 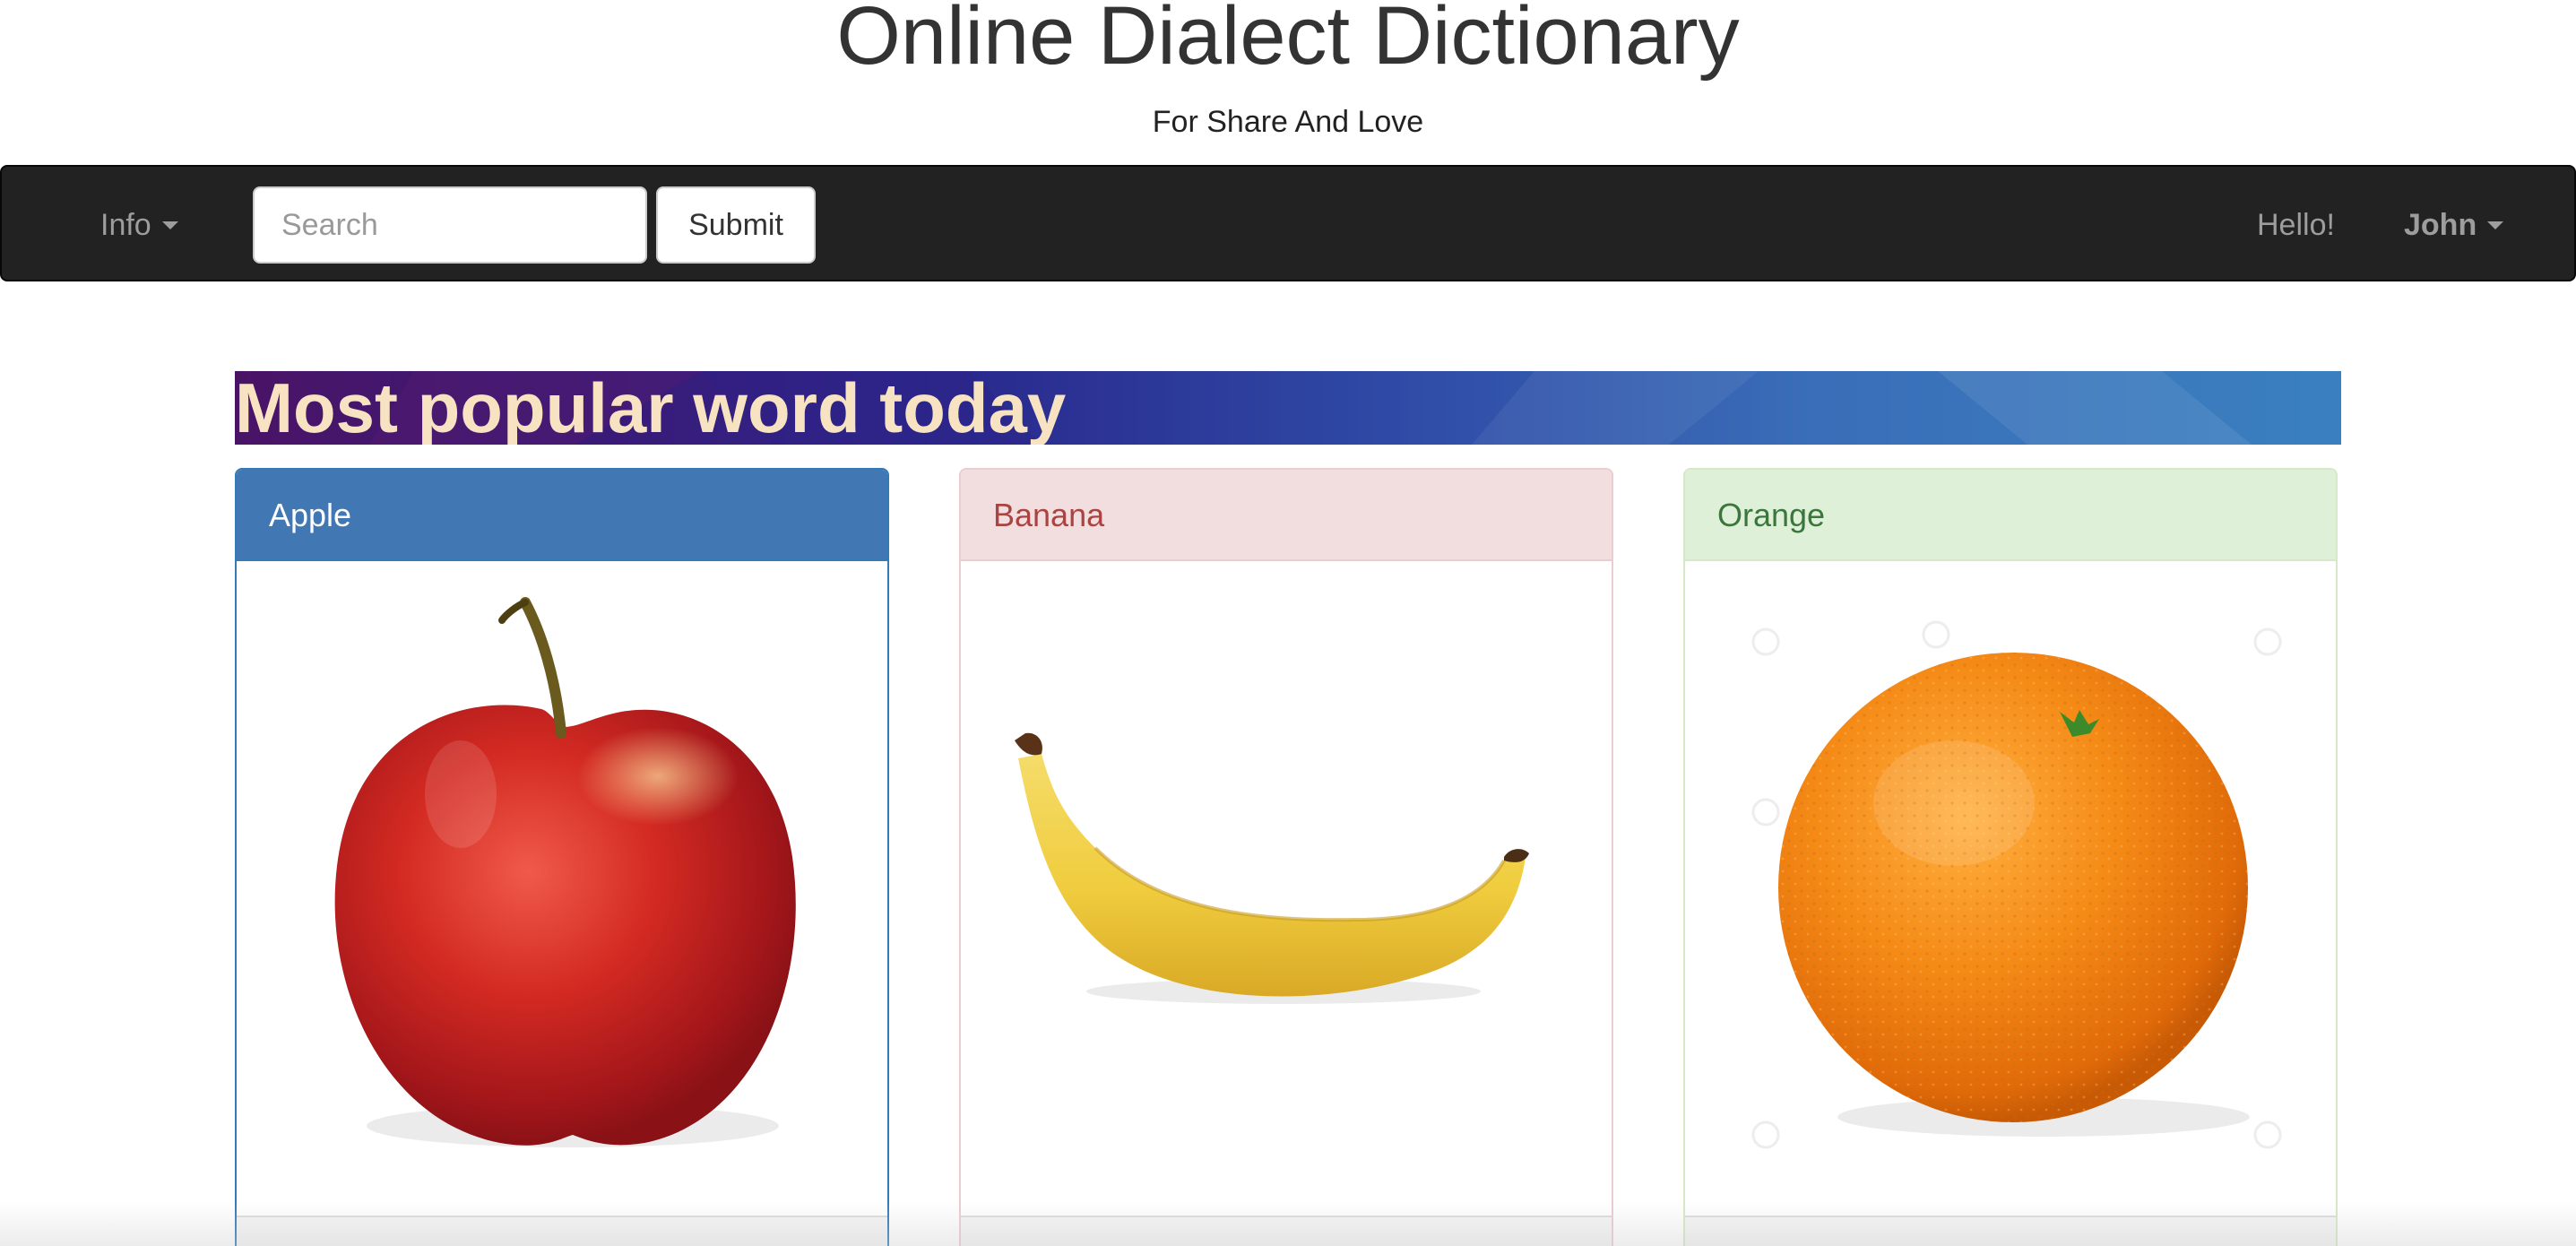 I want to click on word-card-title: Orange, so click(x=2010, y=515).